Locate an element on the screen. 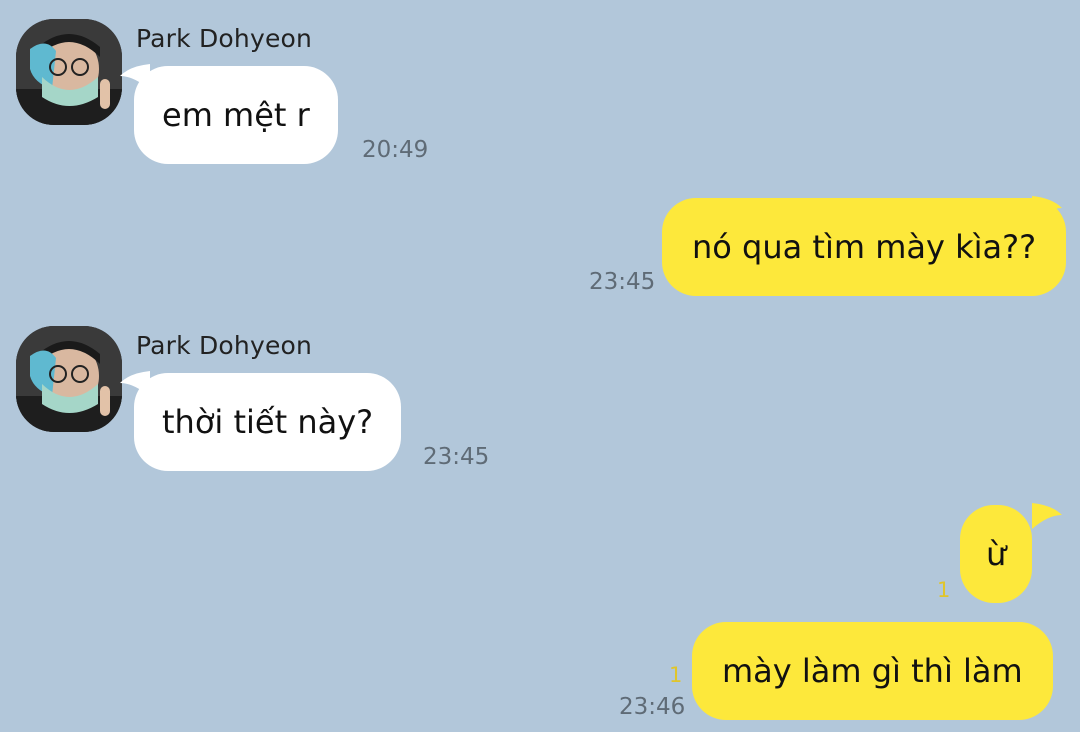  message-bubble-outgoing: nó qua tìm mày kìa?? is located at coordinates (864, 247).